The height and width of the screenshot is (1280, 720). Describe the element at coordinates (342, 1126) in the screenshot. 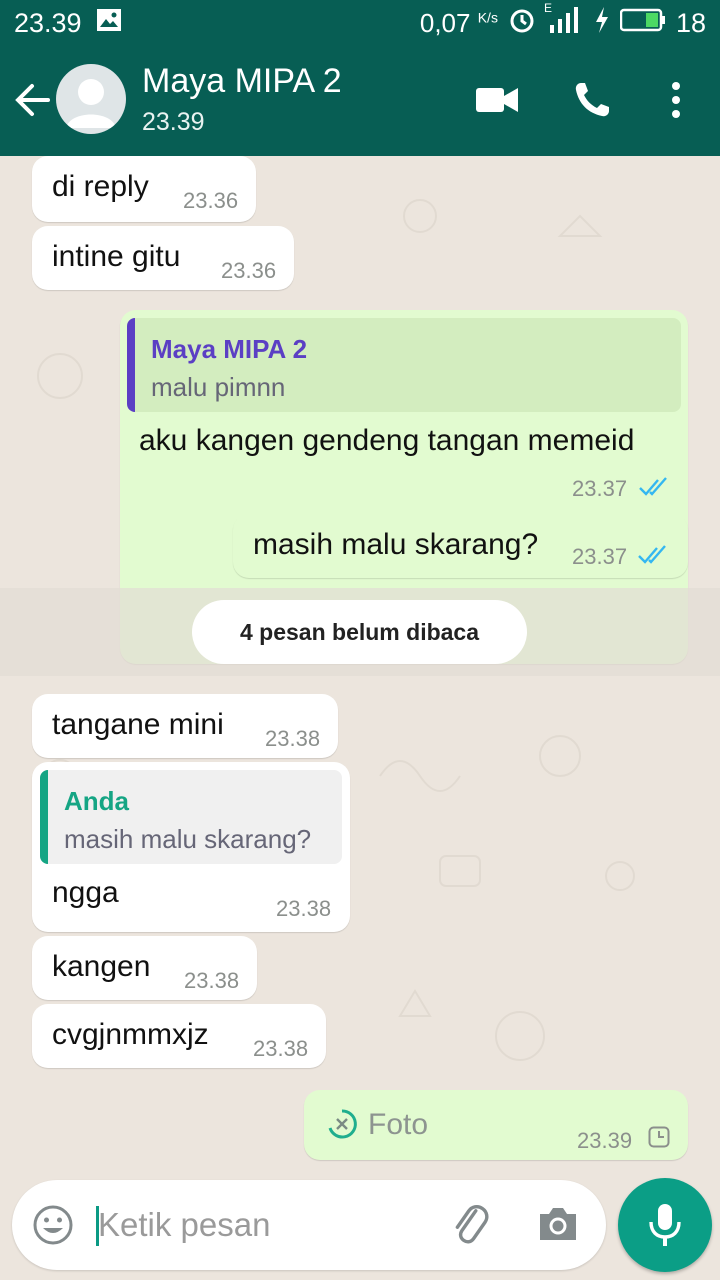

I see `photo-upload-spinner-icon` at that location.